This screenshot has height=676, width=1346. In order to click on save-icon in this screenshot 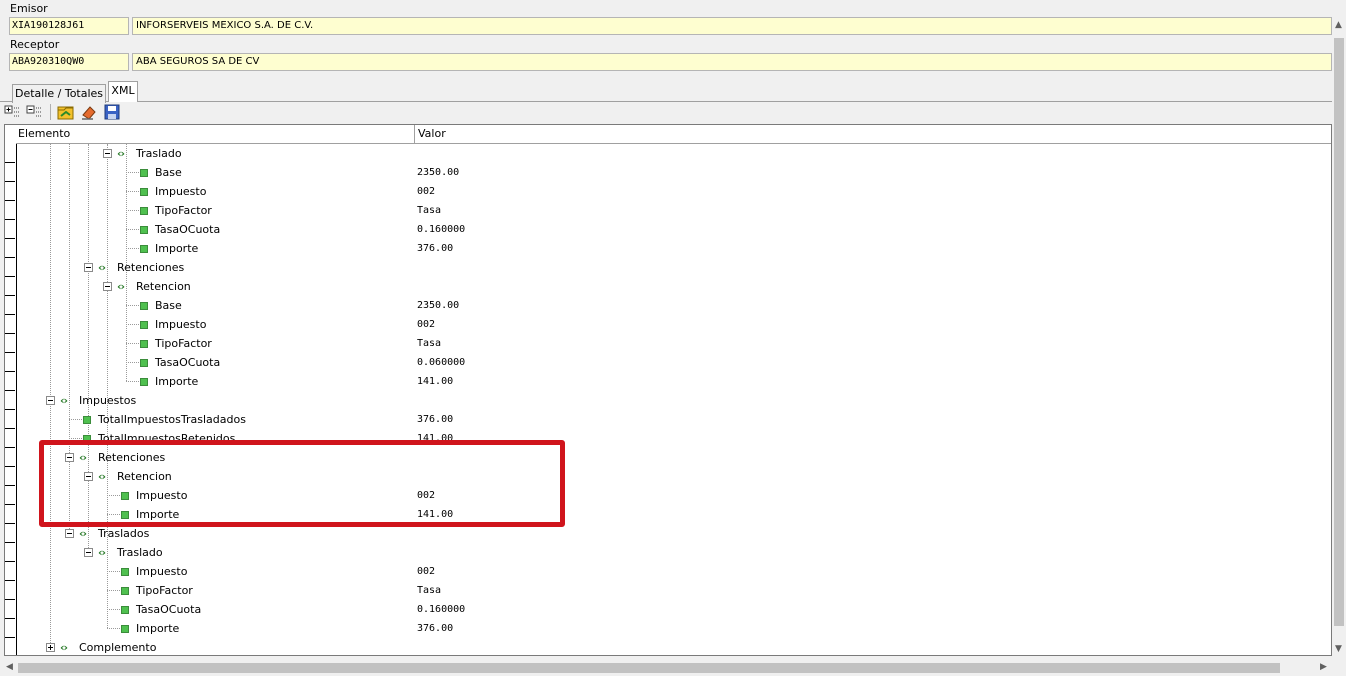, I will do `click(112, 112)`.